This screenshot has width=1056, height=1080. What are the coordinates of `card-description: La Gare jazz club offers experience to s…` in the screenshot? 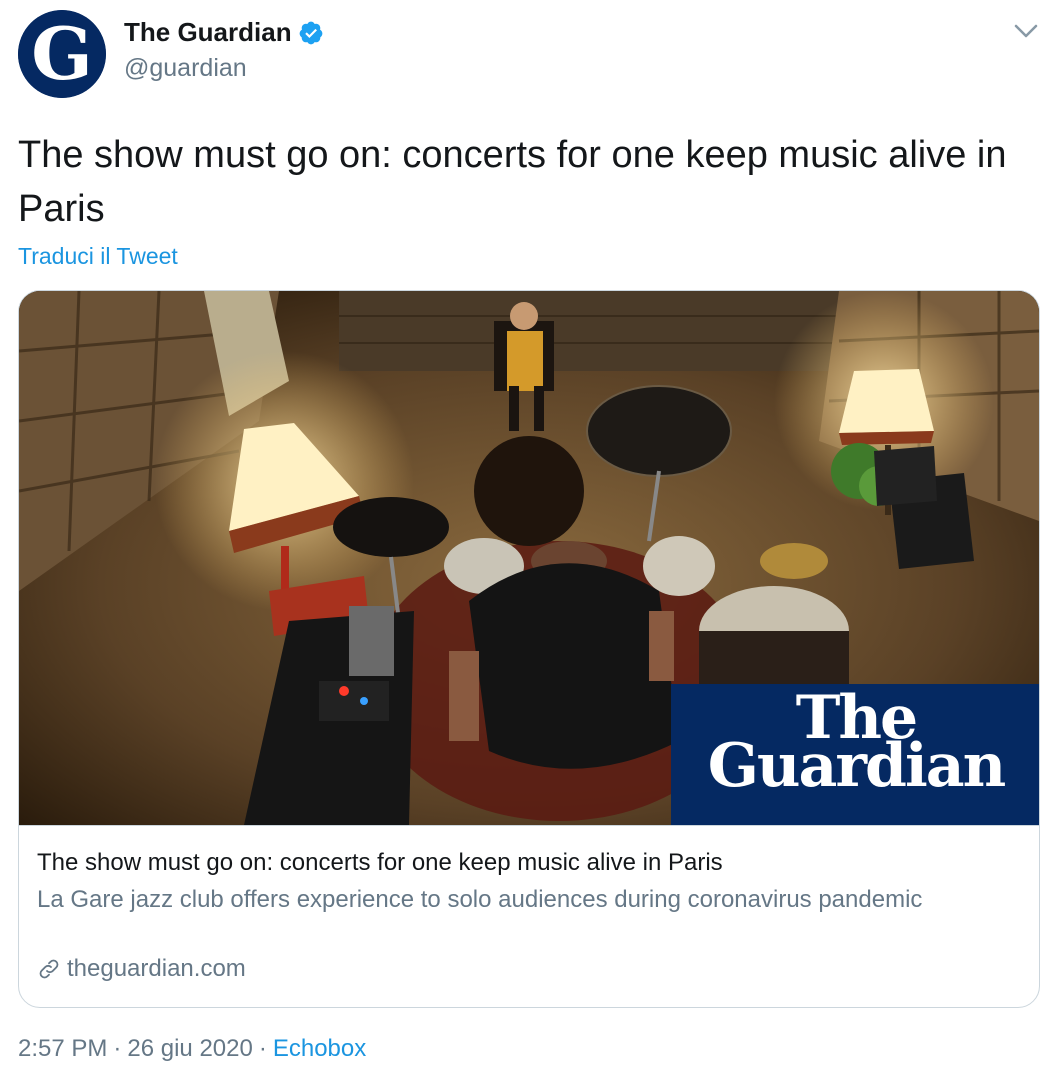 It's located at (480, 899).